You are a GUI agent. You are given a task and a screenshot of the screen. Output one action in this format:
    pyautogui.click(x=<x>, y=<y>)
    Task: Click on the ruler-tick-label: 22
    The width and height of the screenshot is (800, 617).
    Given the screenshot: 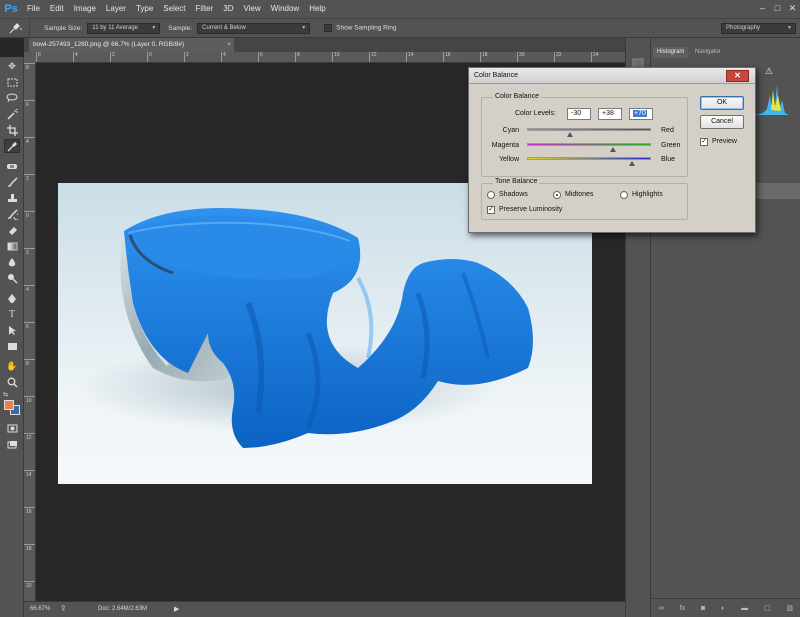 What is the action you would take?
    pyautogui.click(x=559, y=55)
    